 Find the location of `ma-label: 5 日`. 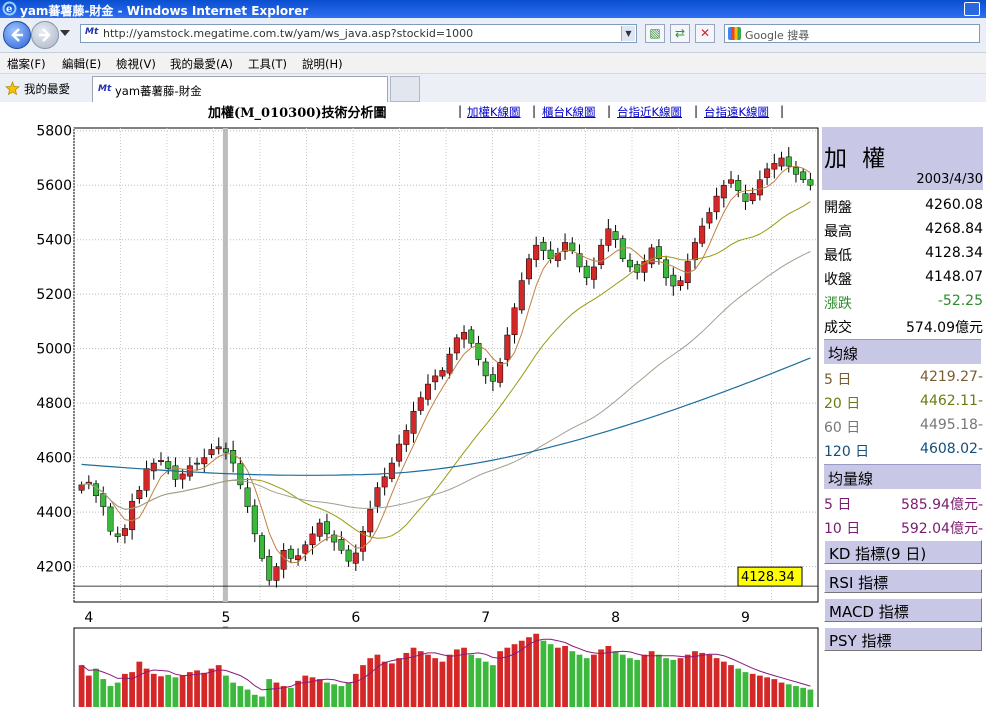

ma-label: 5 日 is located at coordinates (838, 380).